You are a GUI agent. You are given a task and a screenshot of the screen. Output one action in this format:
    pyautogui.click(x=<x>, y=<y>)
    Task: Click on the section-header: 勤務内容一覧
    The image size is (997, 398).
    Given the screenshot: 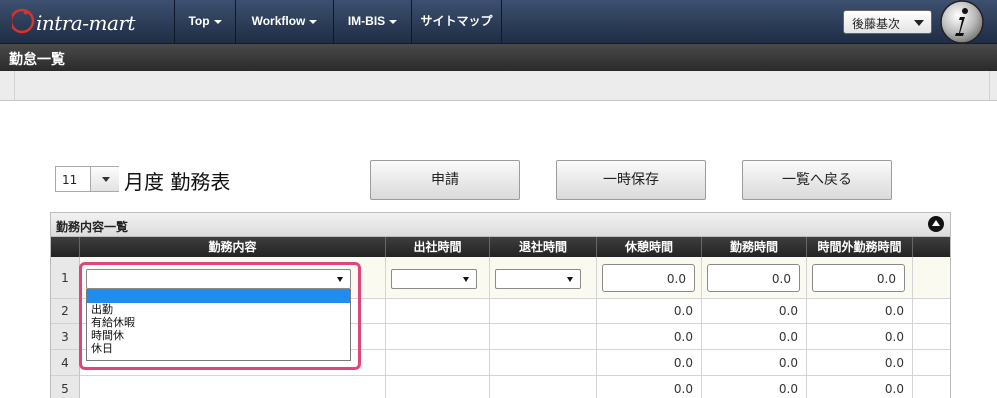 What is the action you would take?
    pyautogui.click(x=500, y=225)
    